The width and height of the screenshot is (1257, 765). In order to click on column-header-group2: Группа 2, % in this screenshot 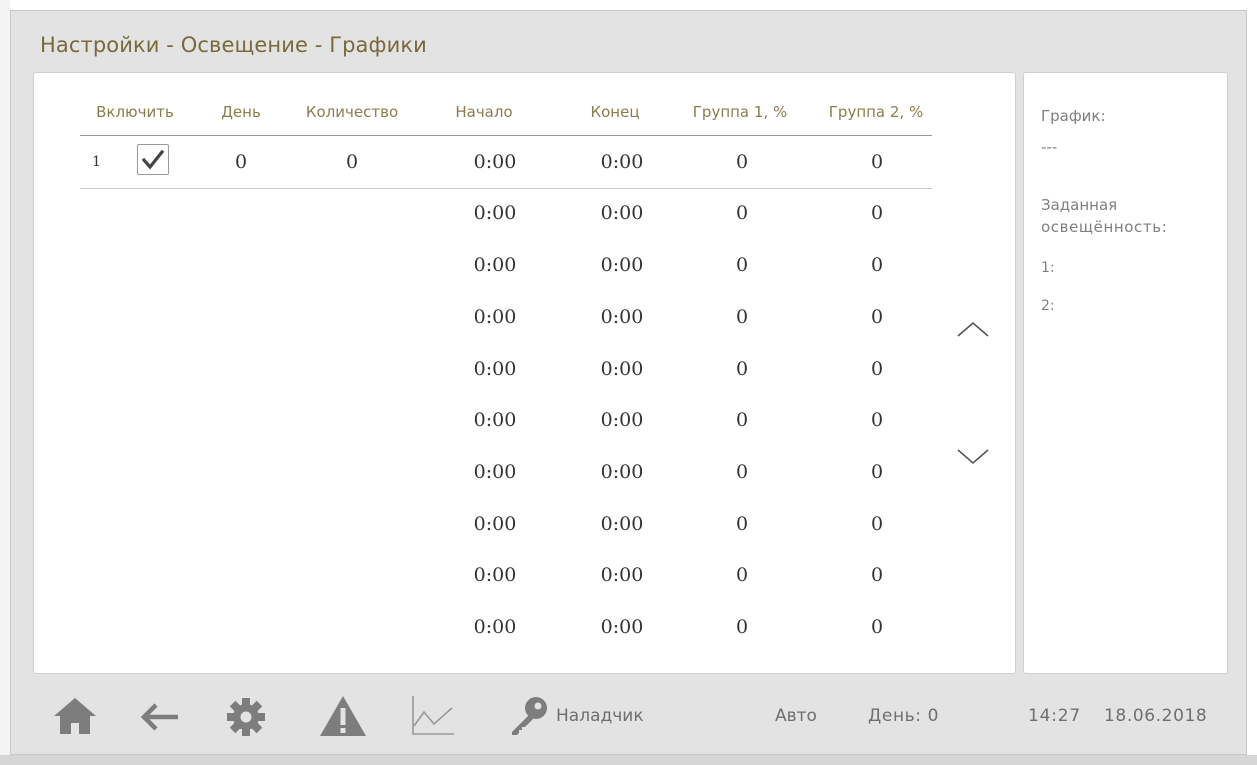, I will do `click(876, 112)`.